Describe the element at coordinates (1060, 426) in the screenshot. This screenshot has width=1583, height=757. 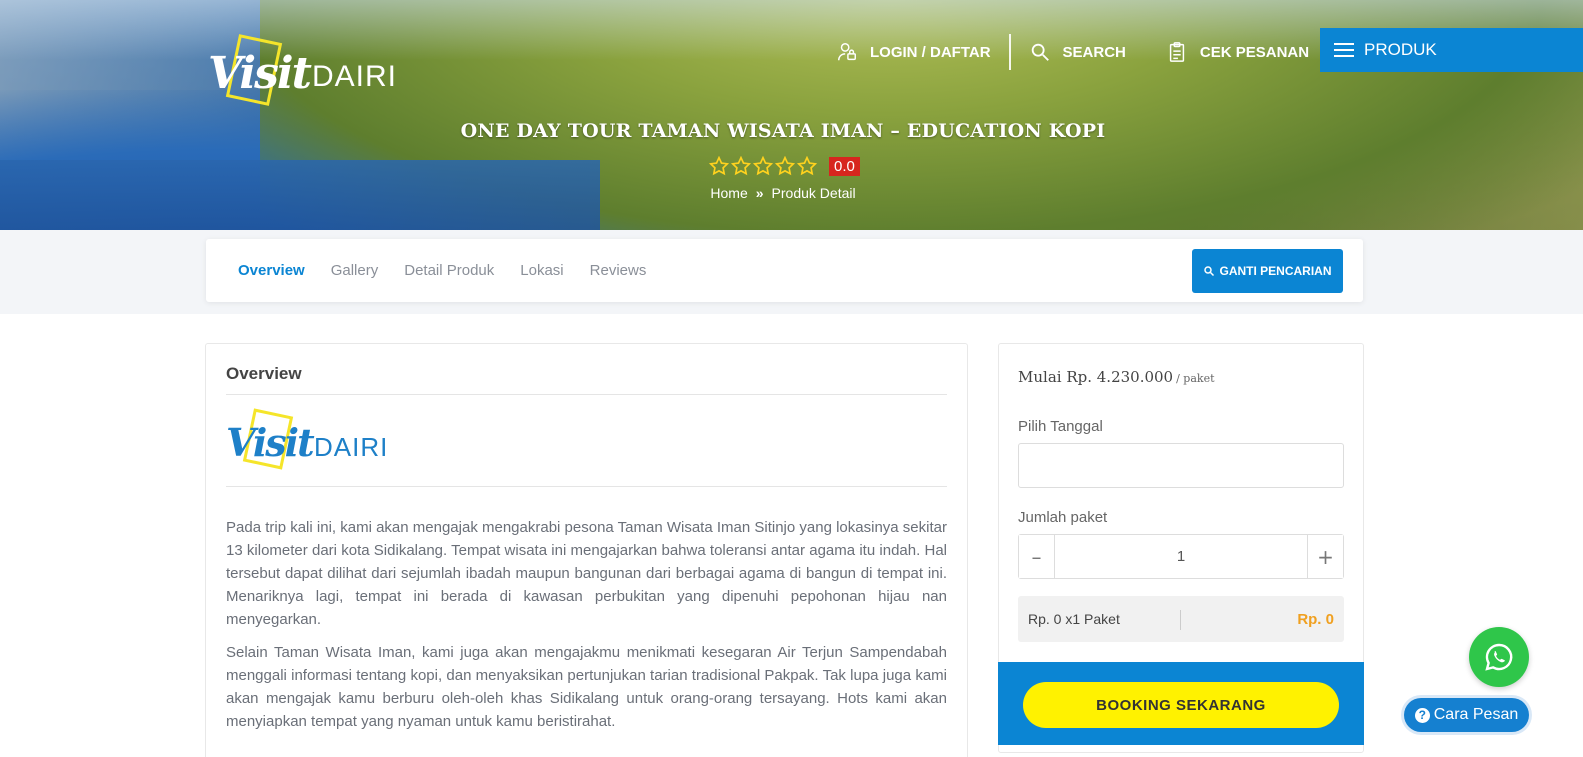
I see `date-label: Pilih Tanggal` at that location.